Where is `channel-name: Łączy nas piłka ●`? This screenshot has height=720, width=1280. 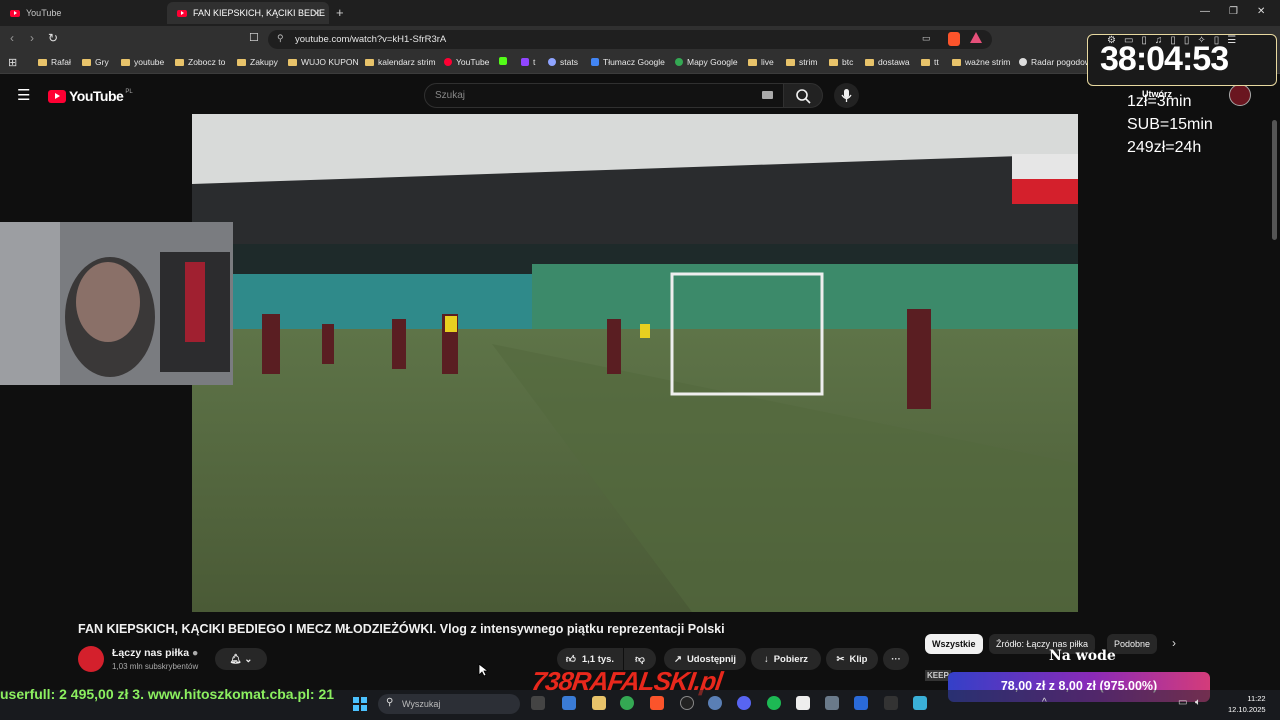 channel-name: Łączy nas piłka ● is located at coordinates (155, 653).